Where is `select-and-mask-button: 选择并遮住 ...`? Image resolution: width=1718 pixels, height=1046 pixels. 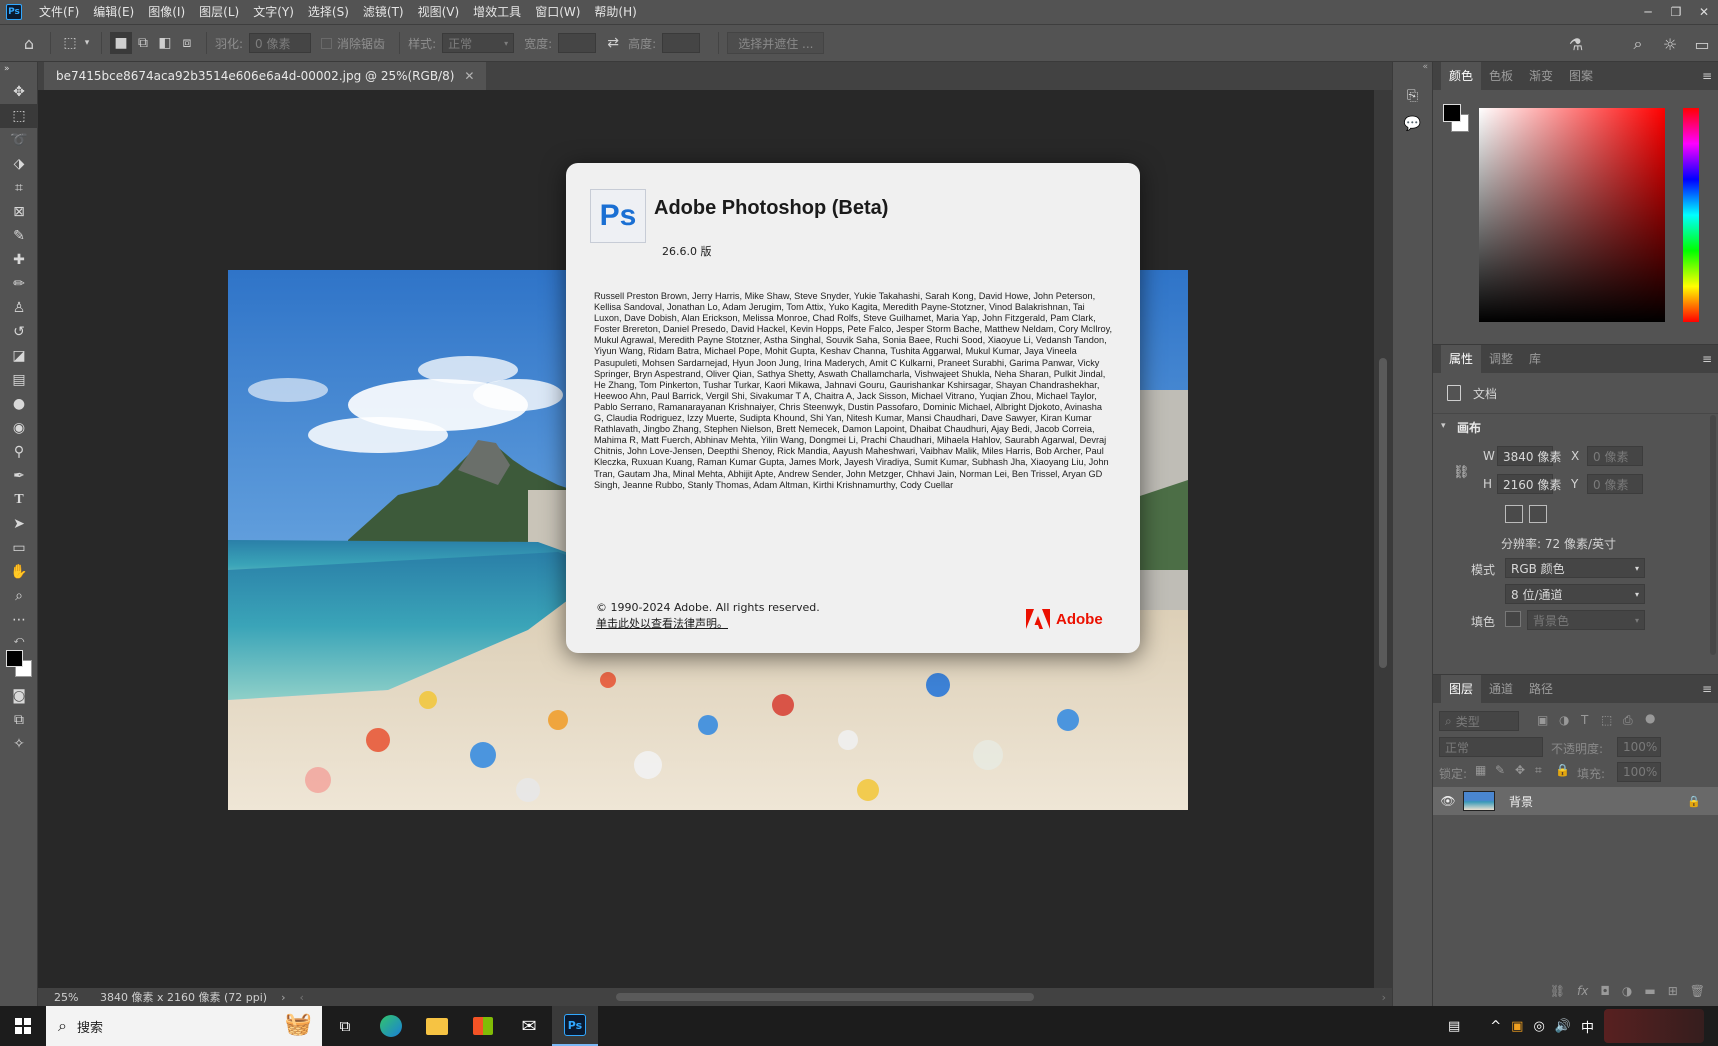 select-and-mask-button: 选择并遮住 ... is located at coordinates (776, 43).